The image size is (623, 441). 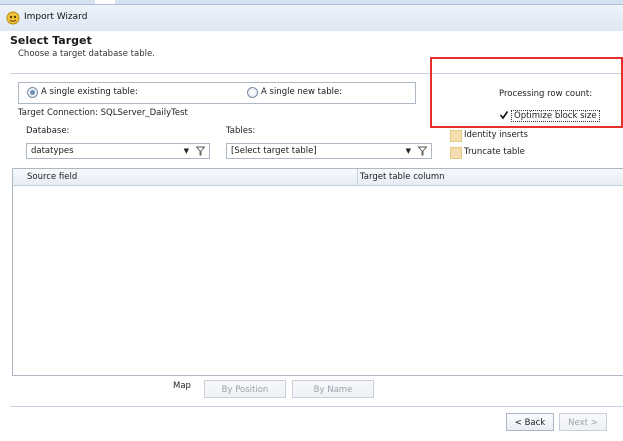 What do you see at coordinates (311, 18) in the screenshot?
I see `window-titlebar: Import Wizard` at bounding box center [311, 18].